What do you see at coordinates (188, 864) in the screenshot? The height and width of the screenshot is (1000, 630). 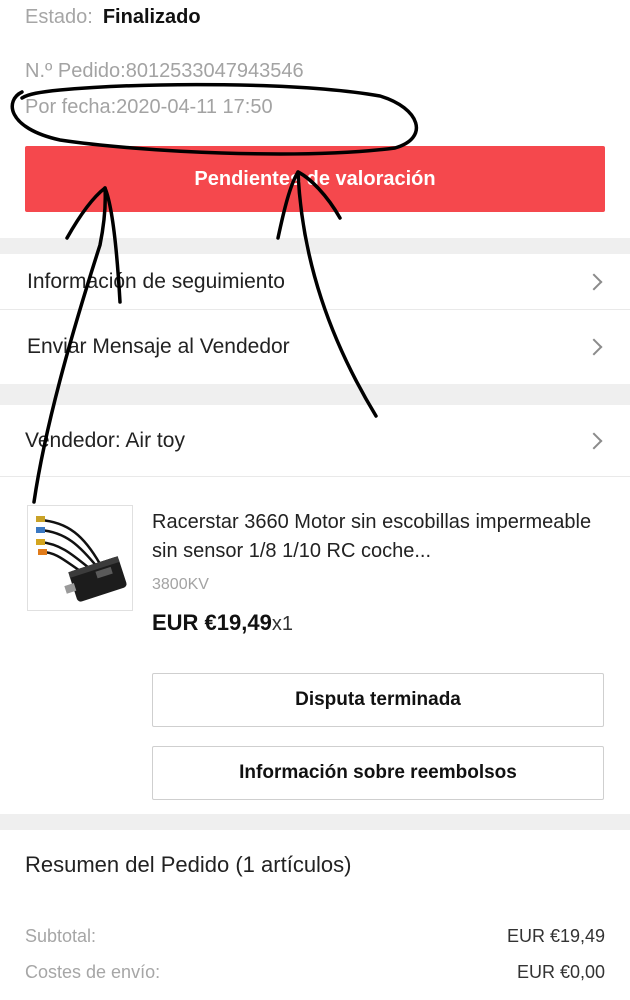 I see `order-summary-title: Resumen del Pedido (1 artículos)` at bounding box center [188, 864].